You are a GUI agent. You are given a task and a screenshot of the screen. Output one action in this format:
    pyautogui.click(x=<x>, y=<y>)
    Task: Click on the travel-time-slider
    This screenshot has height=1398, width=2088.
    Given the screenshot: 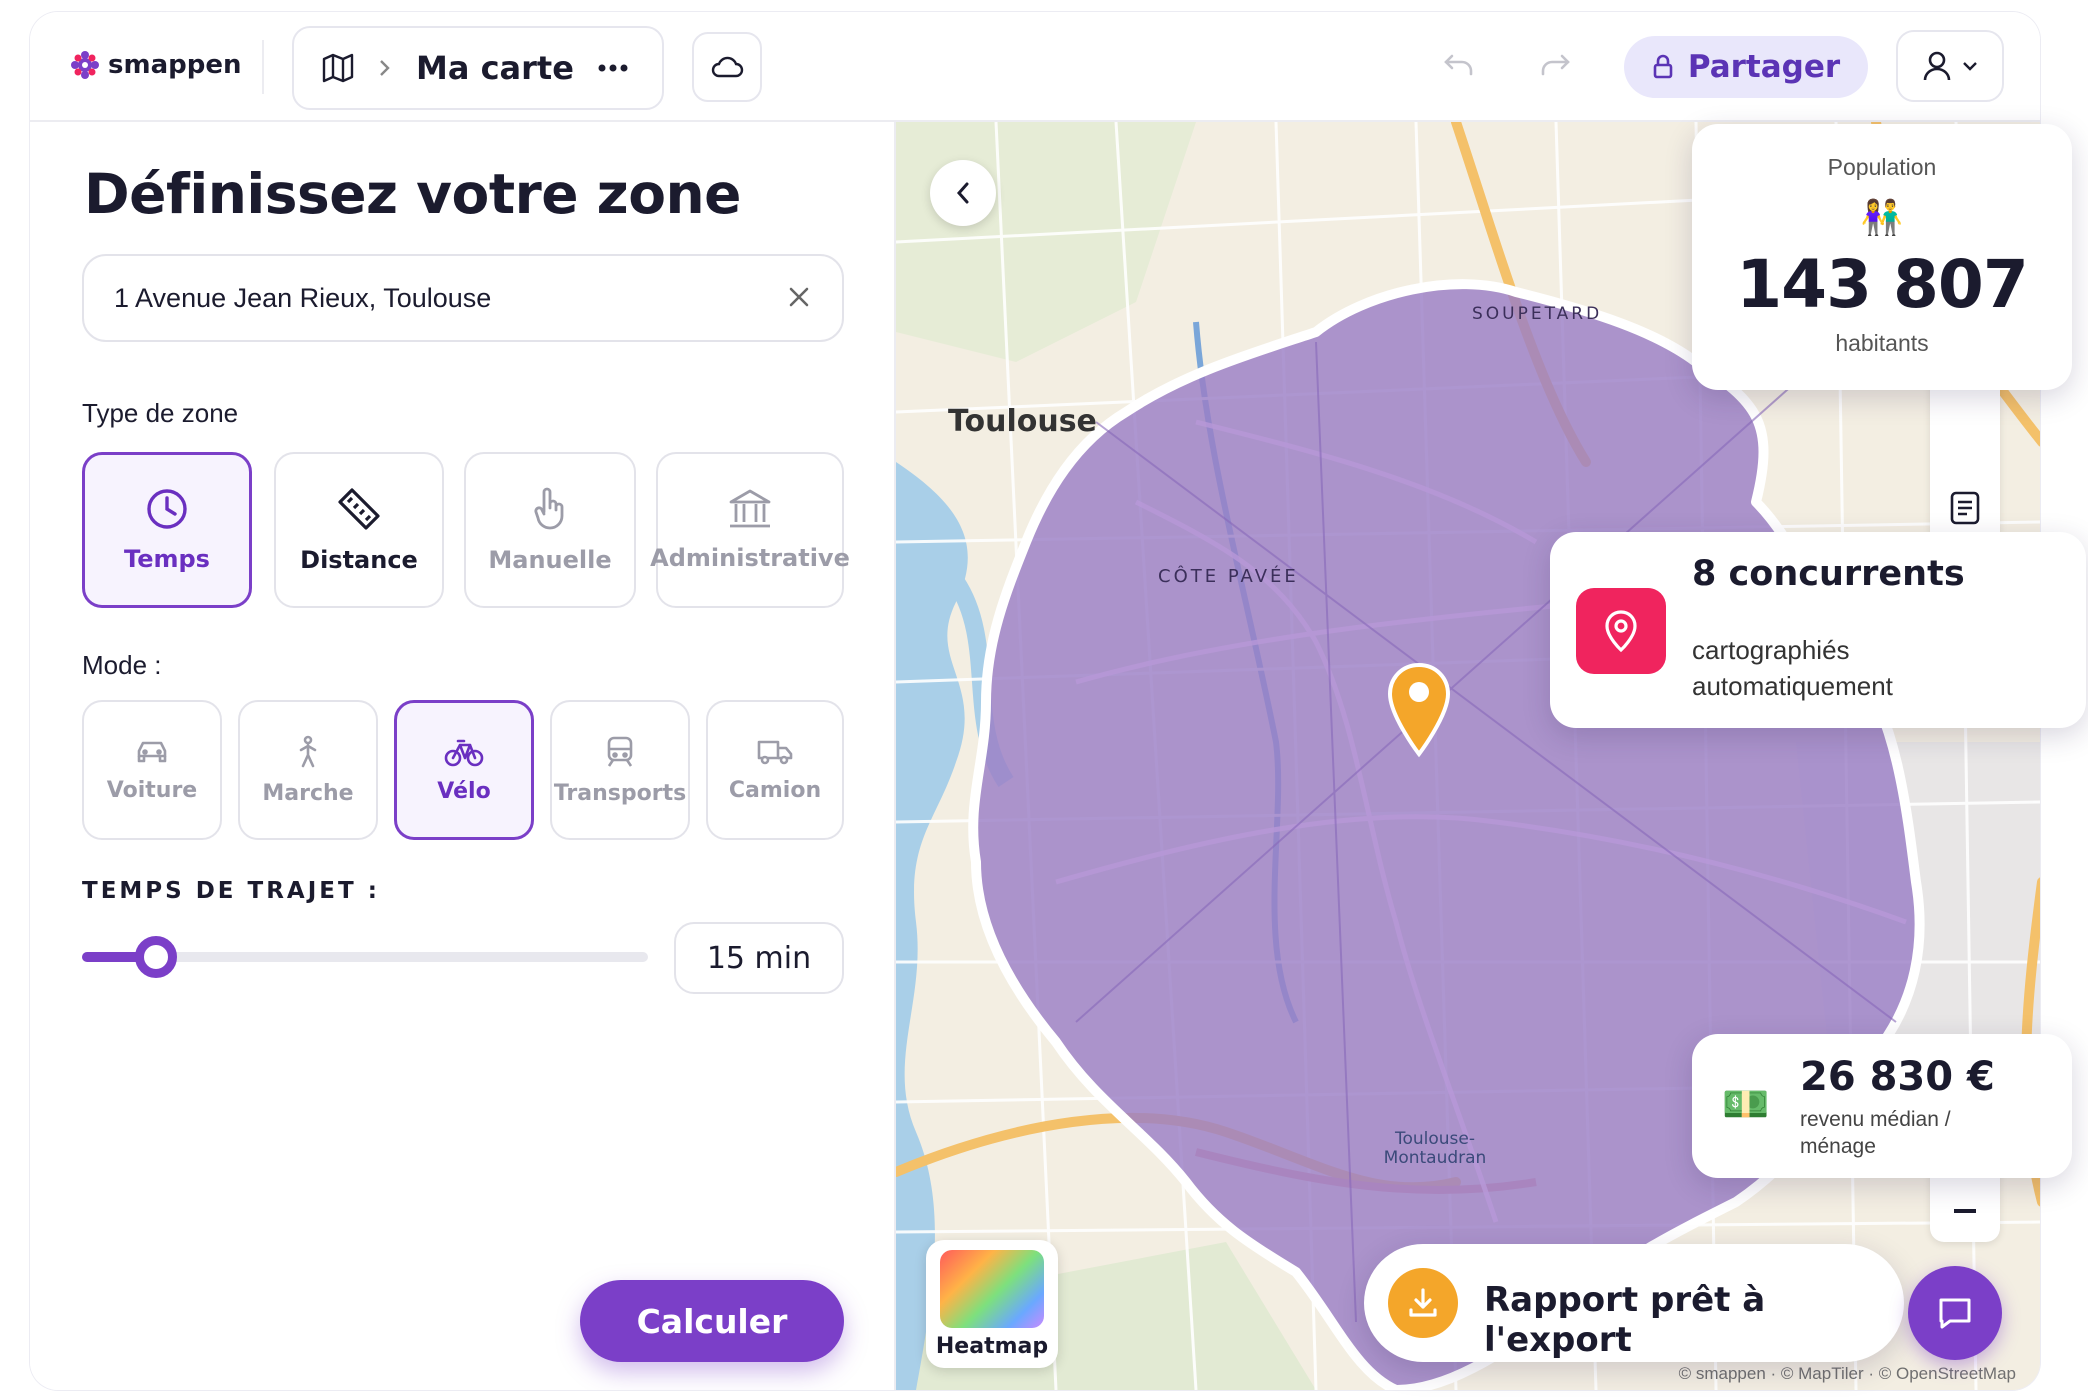 What is the action you would take?
    pyautogui.click(x=365, y=957)
    